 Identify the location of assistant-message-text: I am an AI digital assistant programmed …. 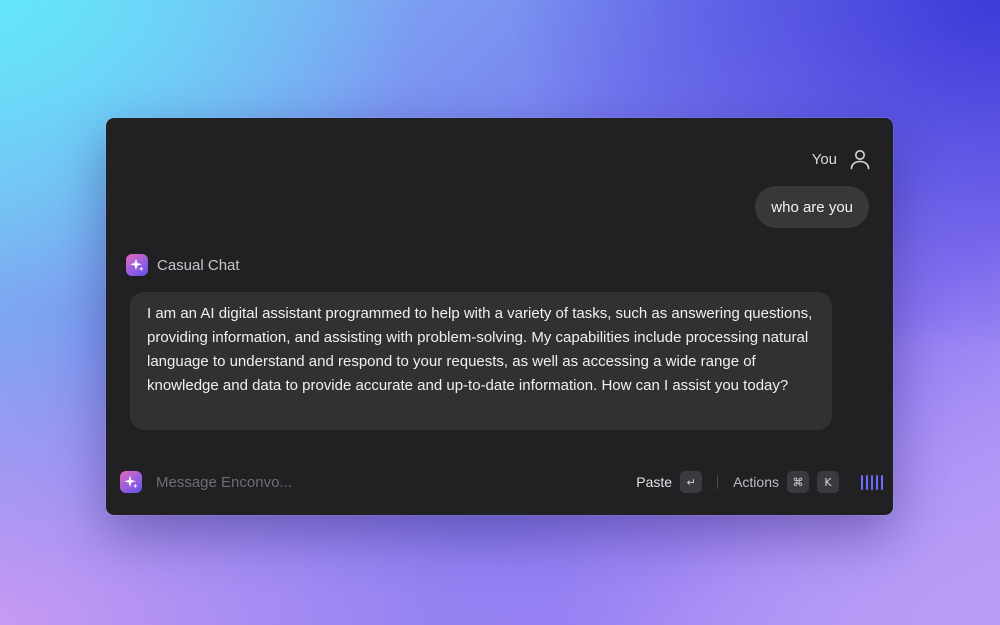
(480, 349).